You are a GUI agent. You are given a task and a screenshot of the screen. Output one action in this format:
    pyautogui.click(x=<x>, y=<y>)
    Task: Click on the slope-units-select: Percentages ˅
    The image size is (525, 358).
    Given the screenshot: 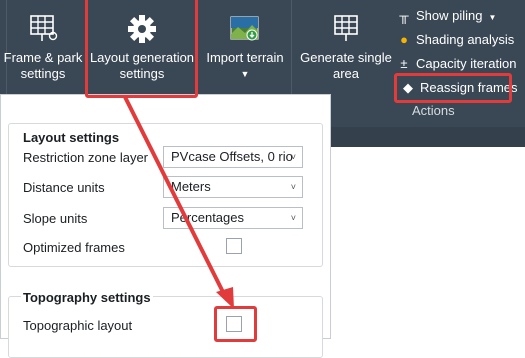 What is the action you would take?
    pyautogui.click(x=233, y=218)
    